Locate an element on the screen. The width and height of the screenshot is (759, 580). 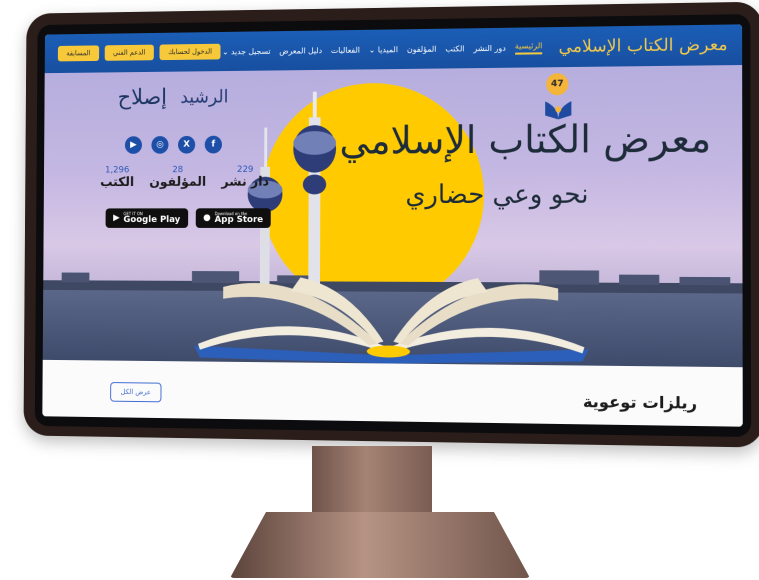
site-logo: معرض الكتاب الإسلامي is located at coordinates (643, 46).